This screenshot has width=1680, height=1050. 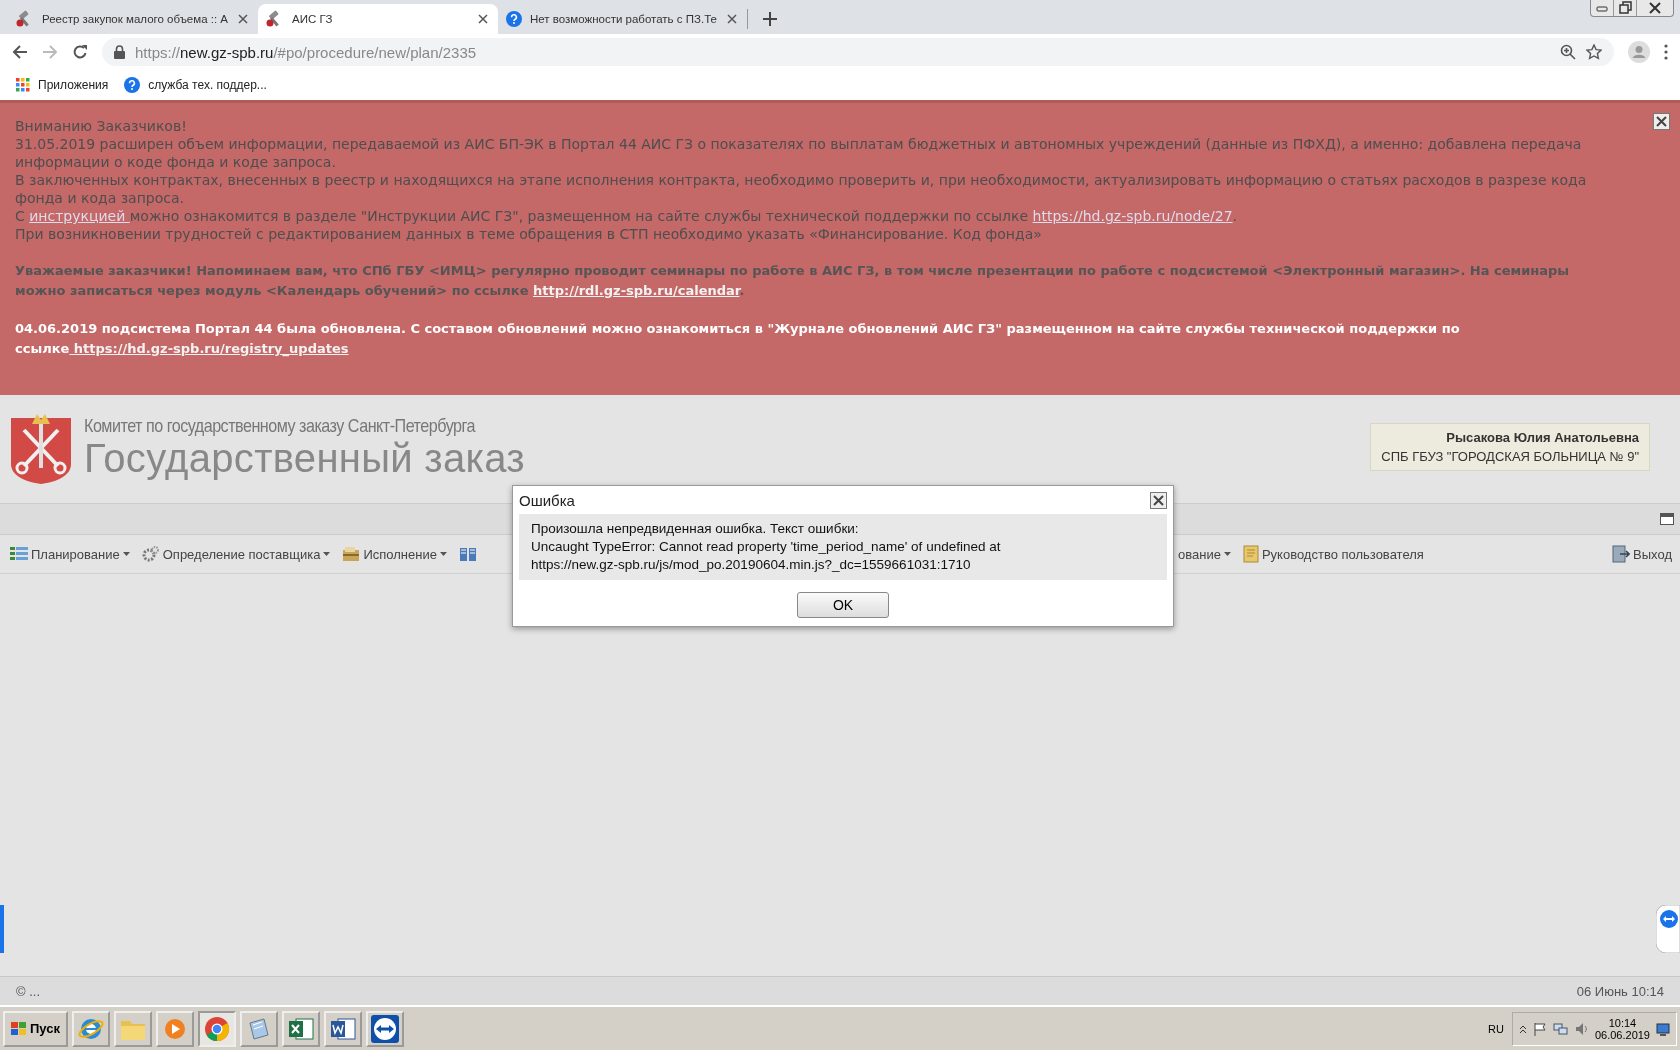 What do you see at coordinates (23, 85) in the screenshot?
I see `apps-grid-icon` at bounding box center [23, 85].